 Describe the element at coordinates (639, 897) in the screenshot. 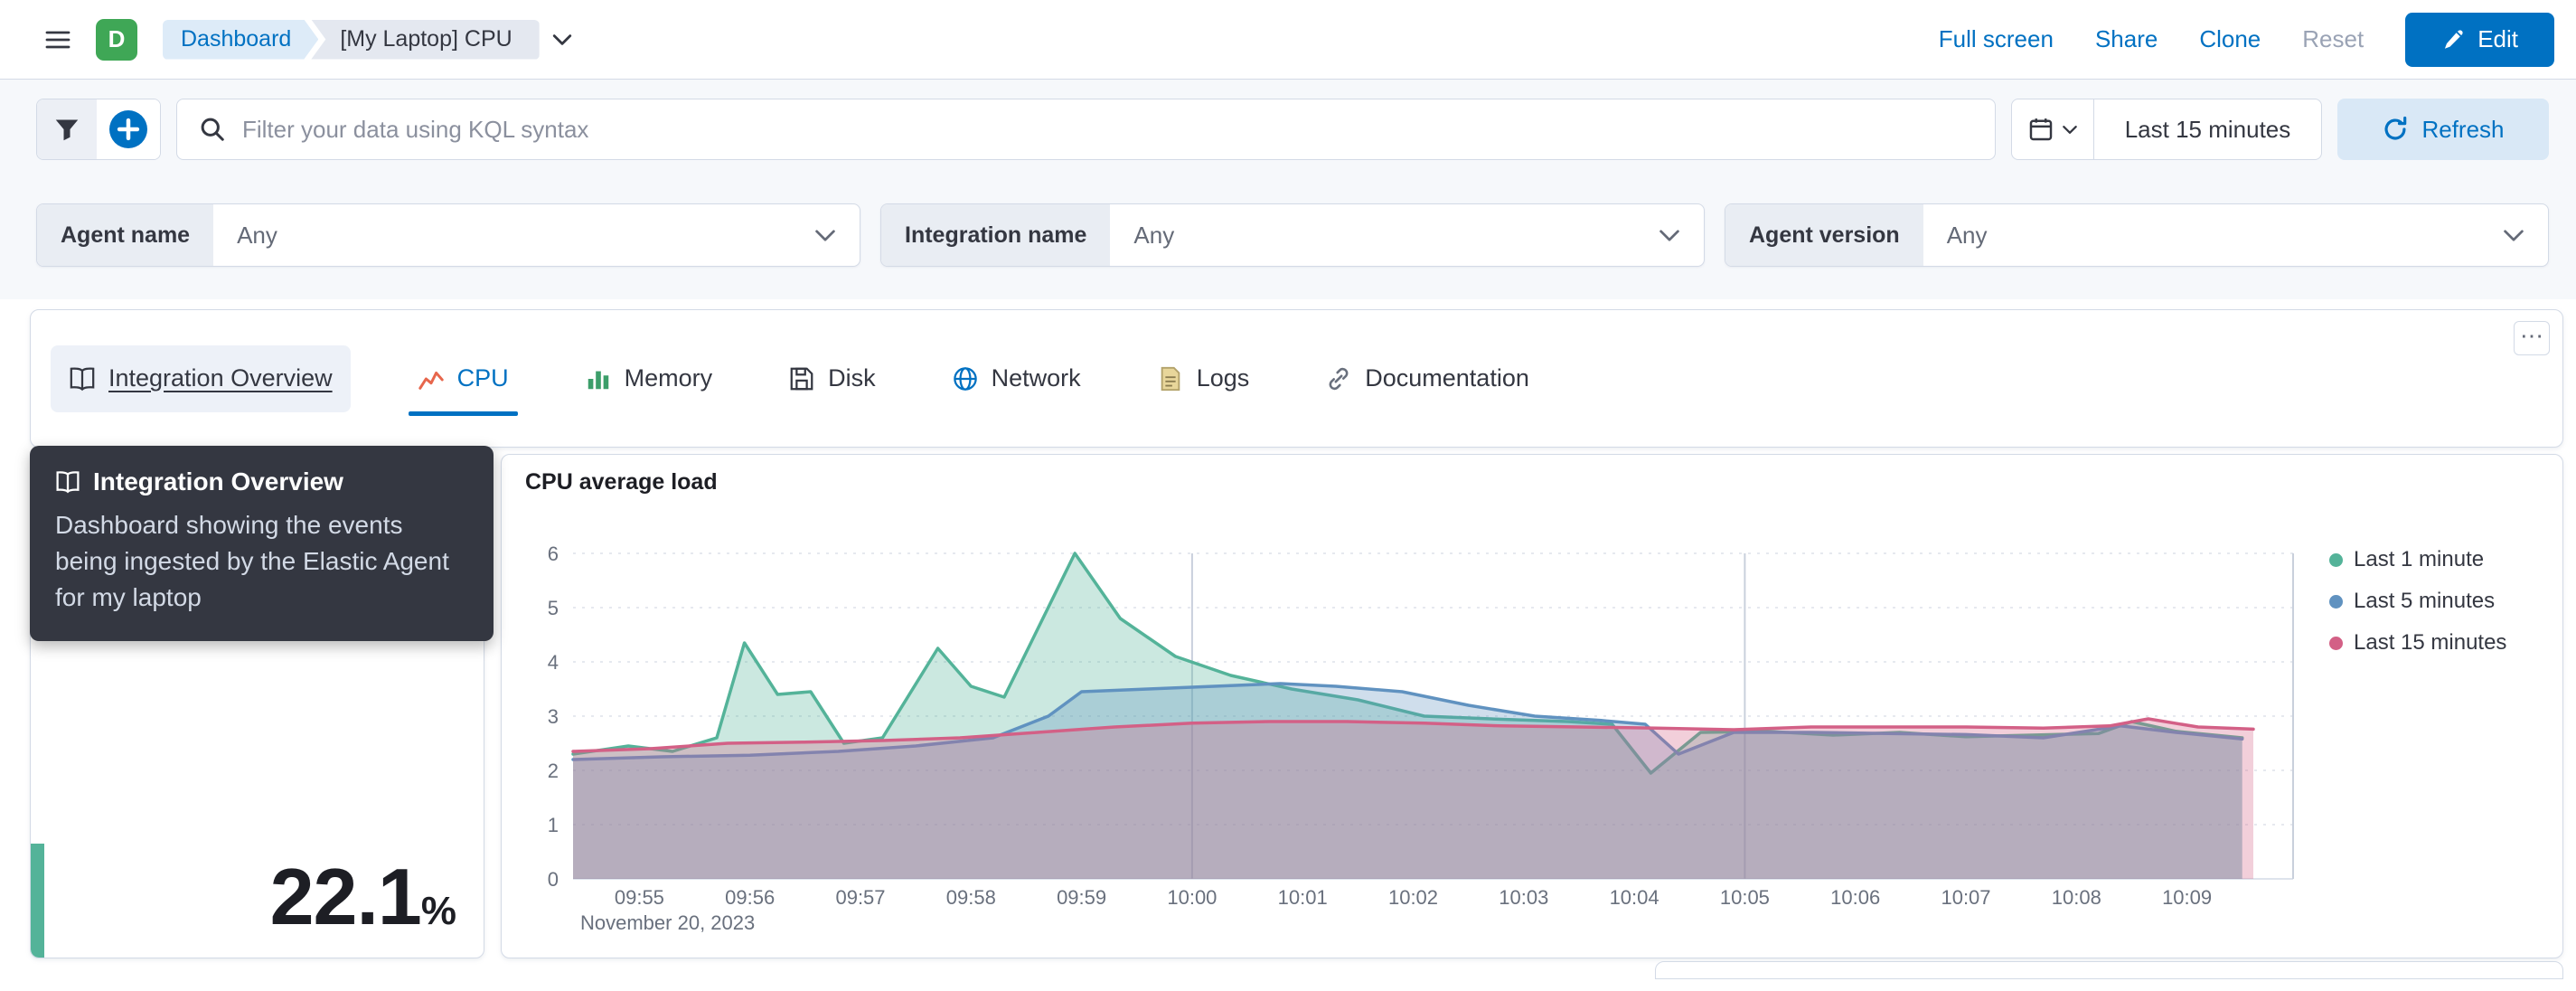

I see `svg-text: 09:55` at that location.